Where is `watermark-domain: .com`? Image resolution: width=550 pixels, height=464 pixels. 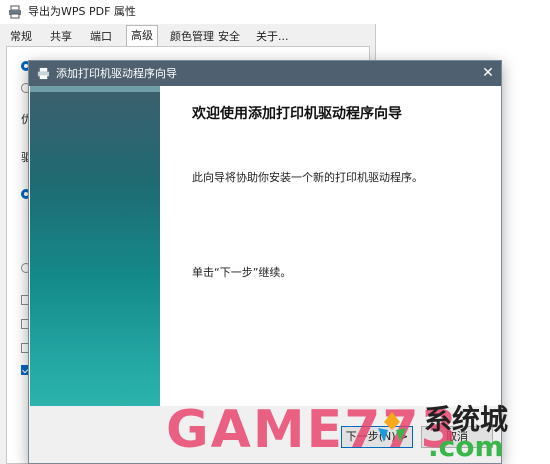 watermark-domain: .com is located at coordinates (466, 446).